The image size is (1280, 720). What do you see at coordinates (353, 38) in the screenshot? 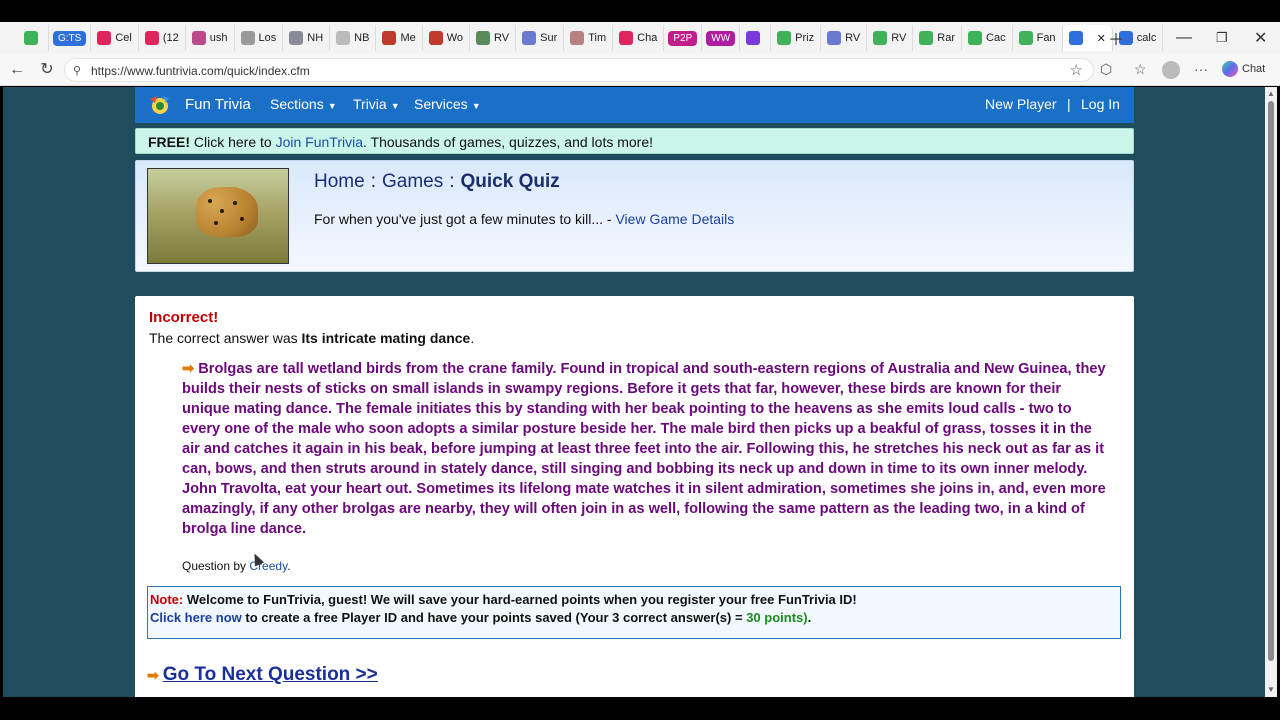
I see `browser-tab: NB` at bounding box center [353, 38].